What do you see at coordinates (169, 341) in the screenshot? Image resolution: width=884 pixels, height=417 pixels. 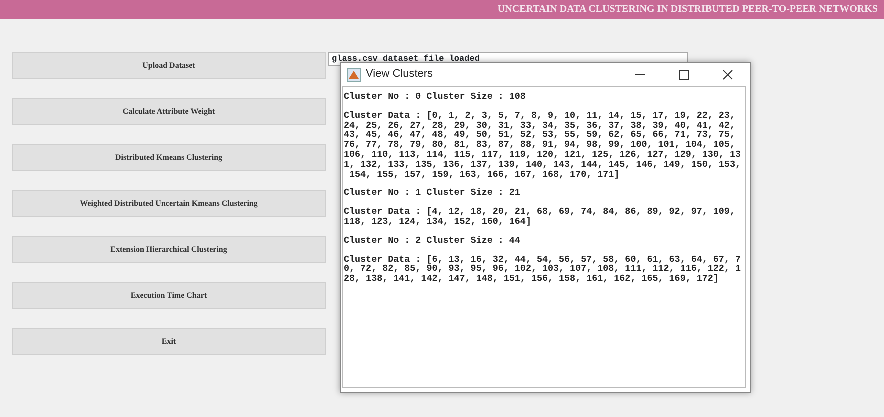 I see `action-button: Exit` at bounding box center [169, 341].